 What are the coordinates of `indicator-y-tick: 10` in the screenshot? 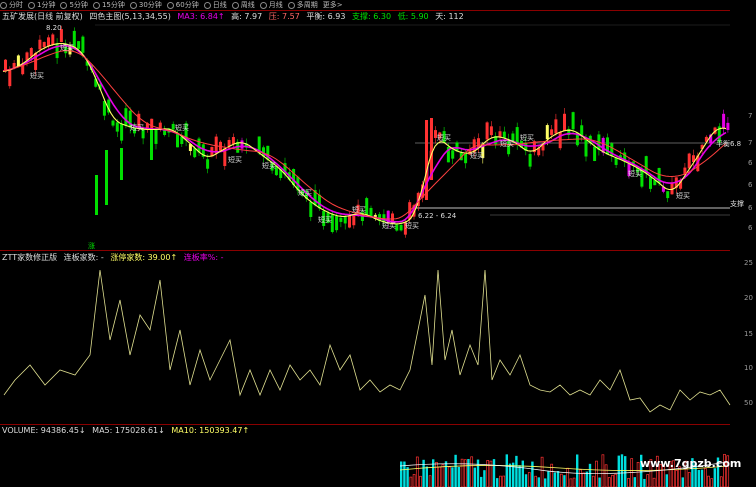 It's located at (748, 368).